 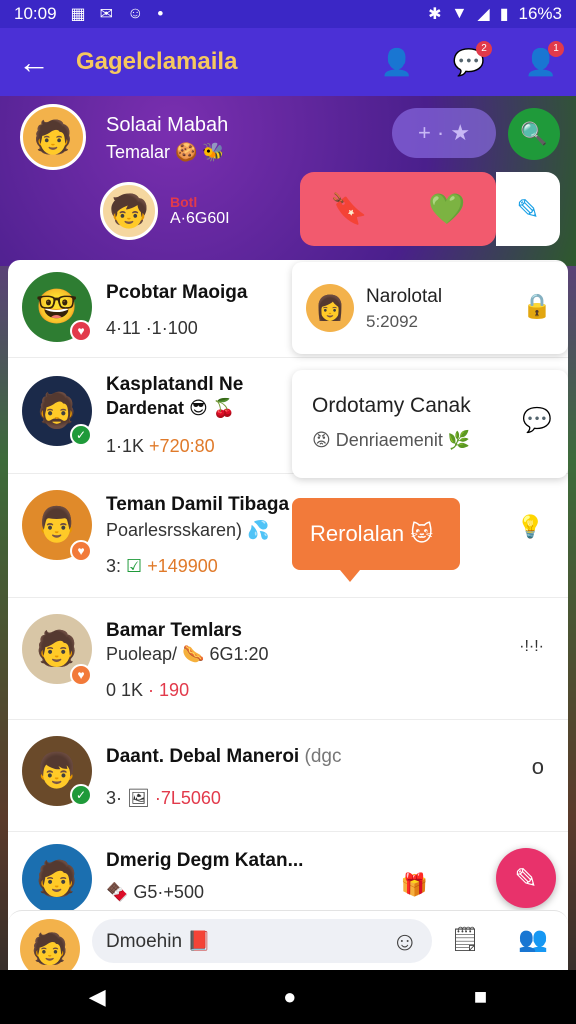 I want to click on search-icon: 🔍, so click(x=534, y=133).